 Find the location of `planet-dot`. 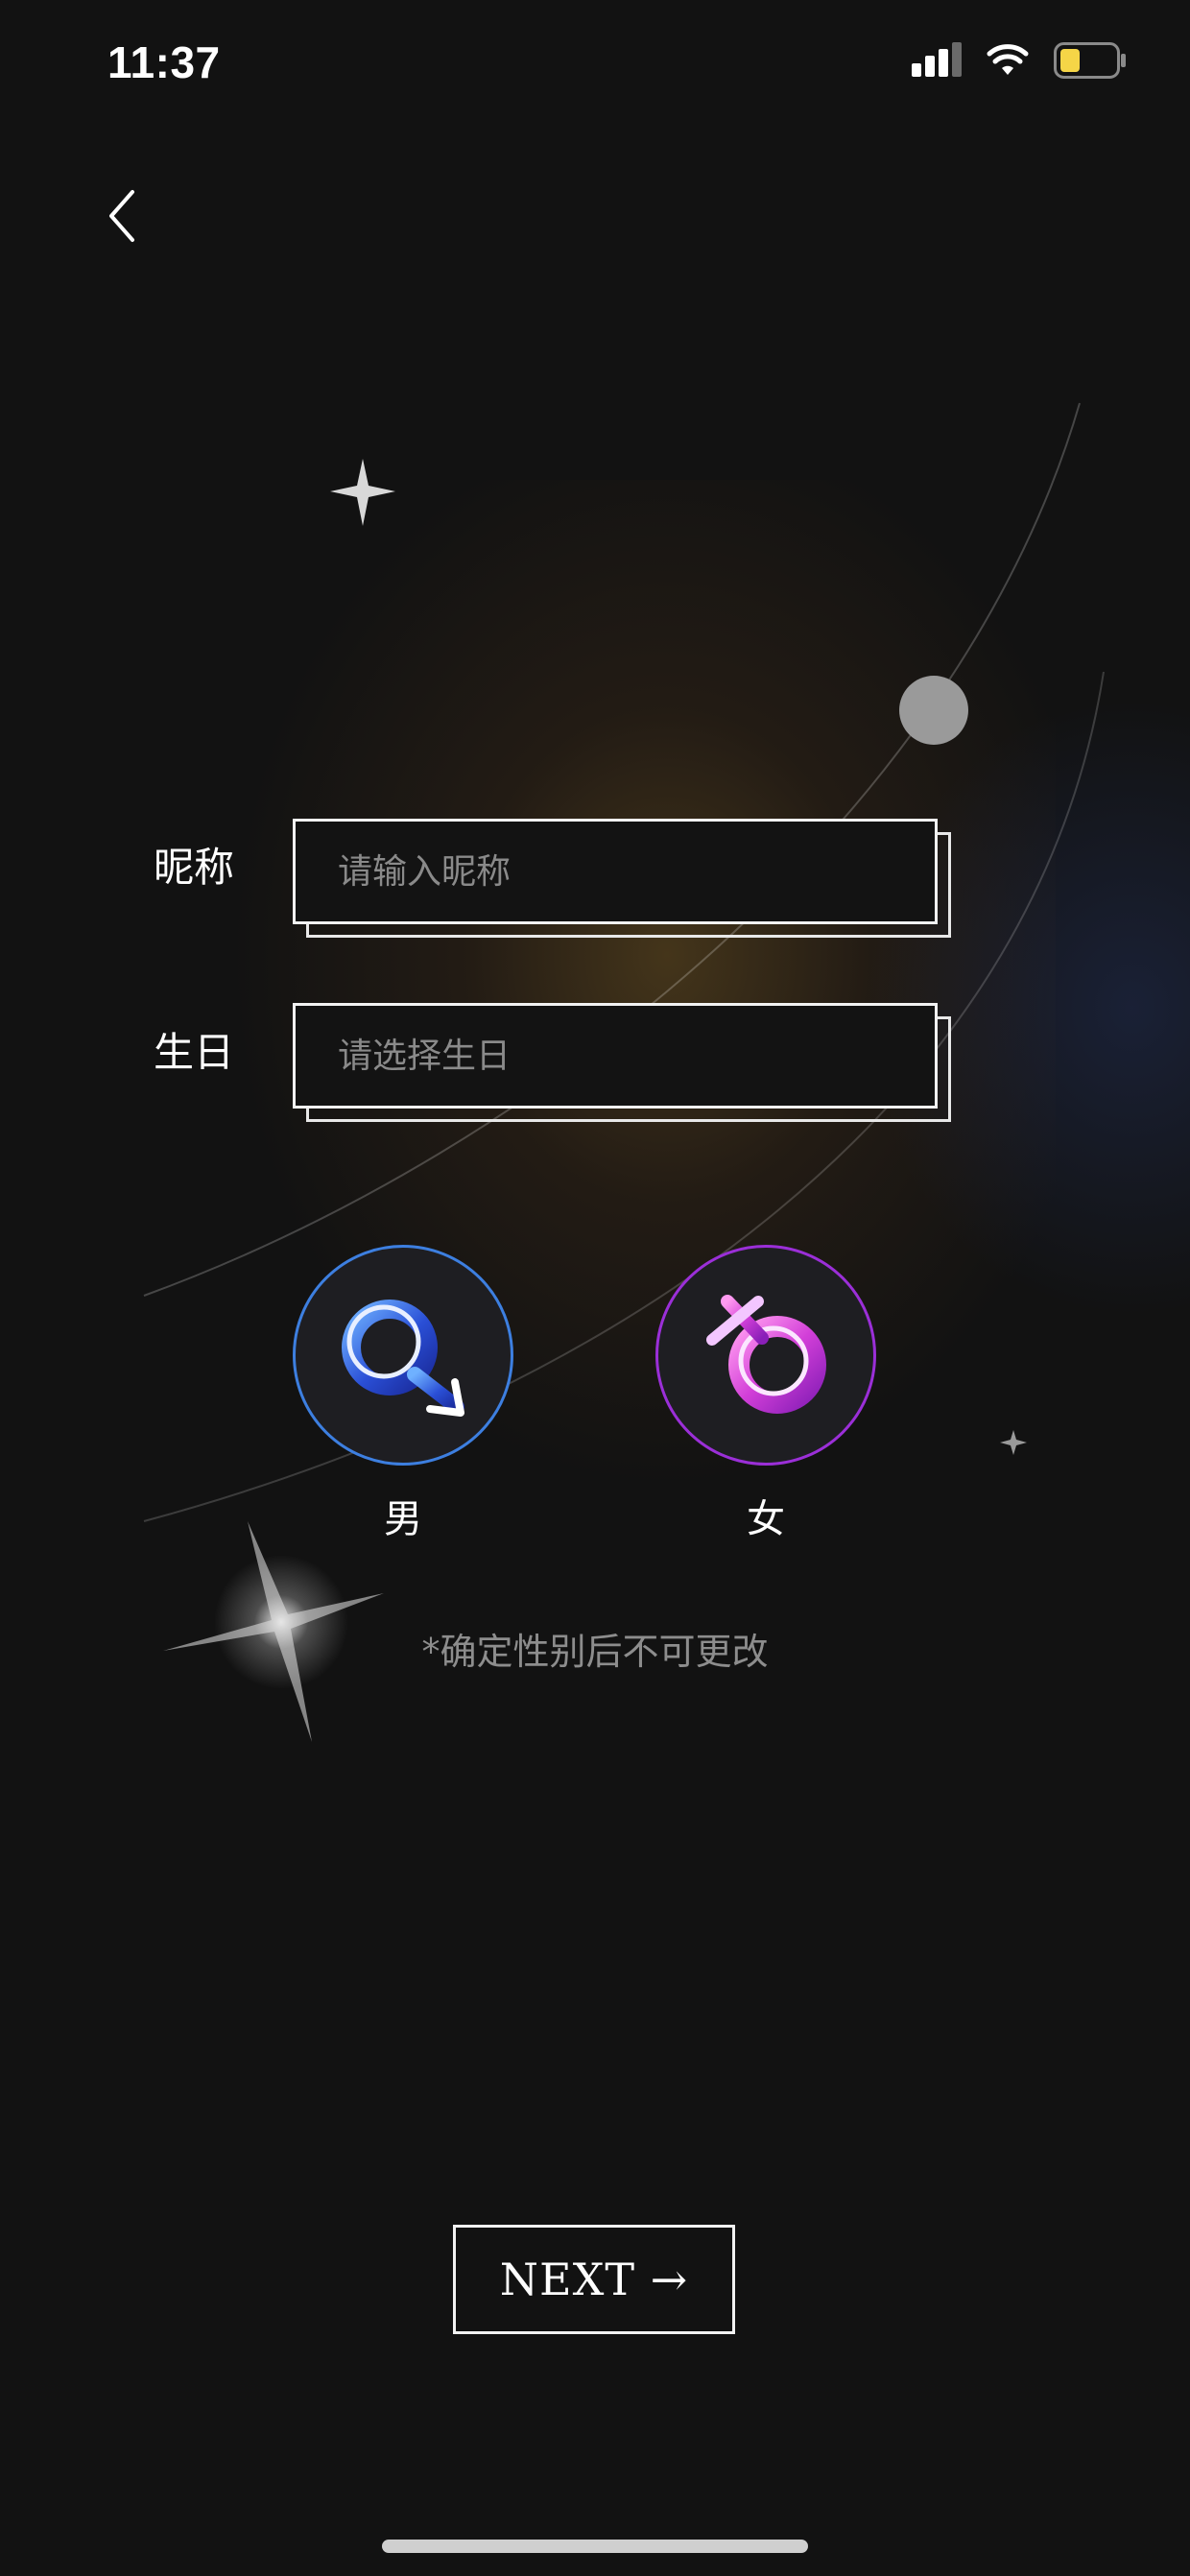

planet-dot is located at coordinates (934, 710).